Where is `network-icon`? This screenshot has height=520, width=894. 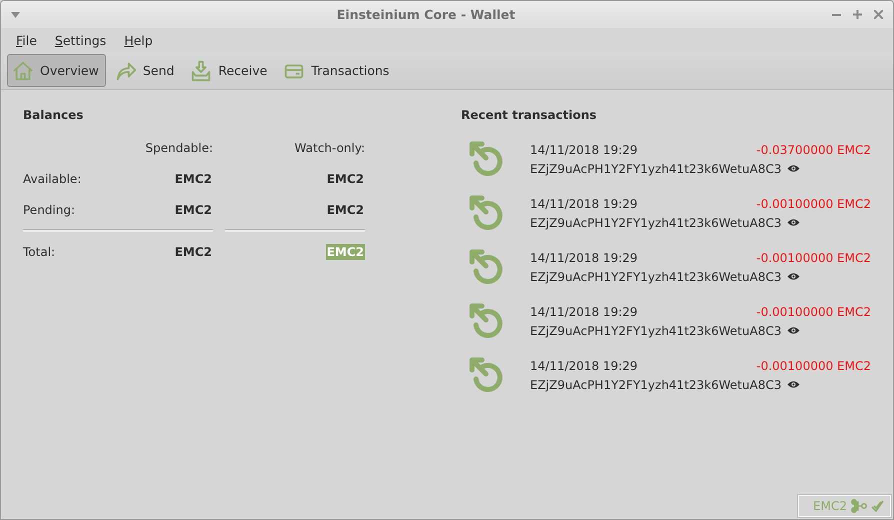 network-icon is located at coordinates (859, 506).